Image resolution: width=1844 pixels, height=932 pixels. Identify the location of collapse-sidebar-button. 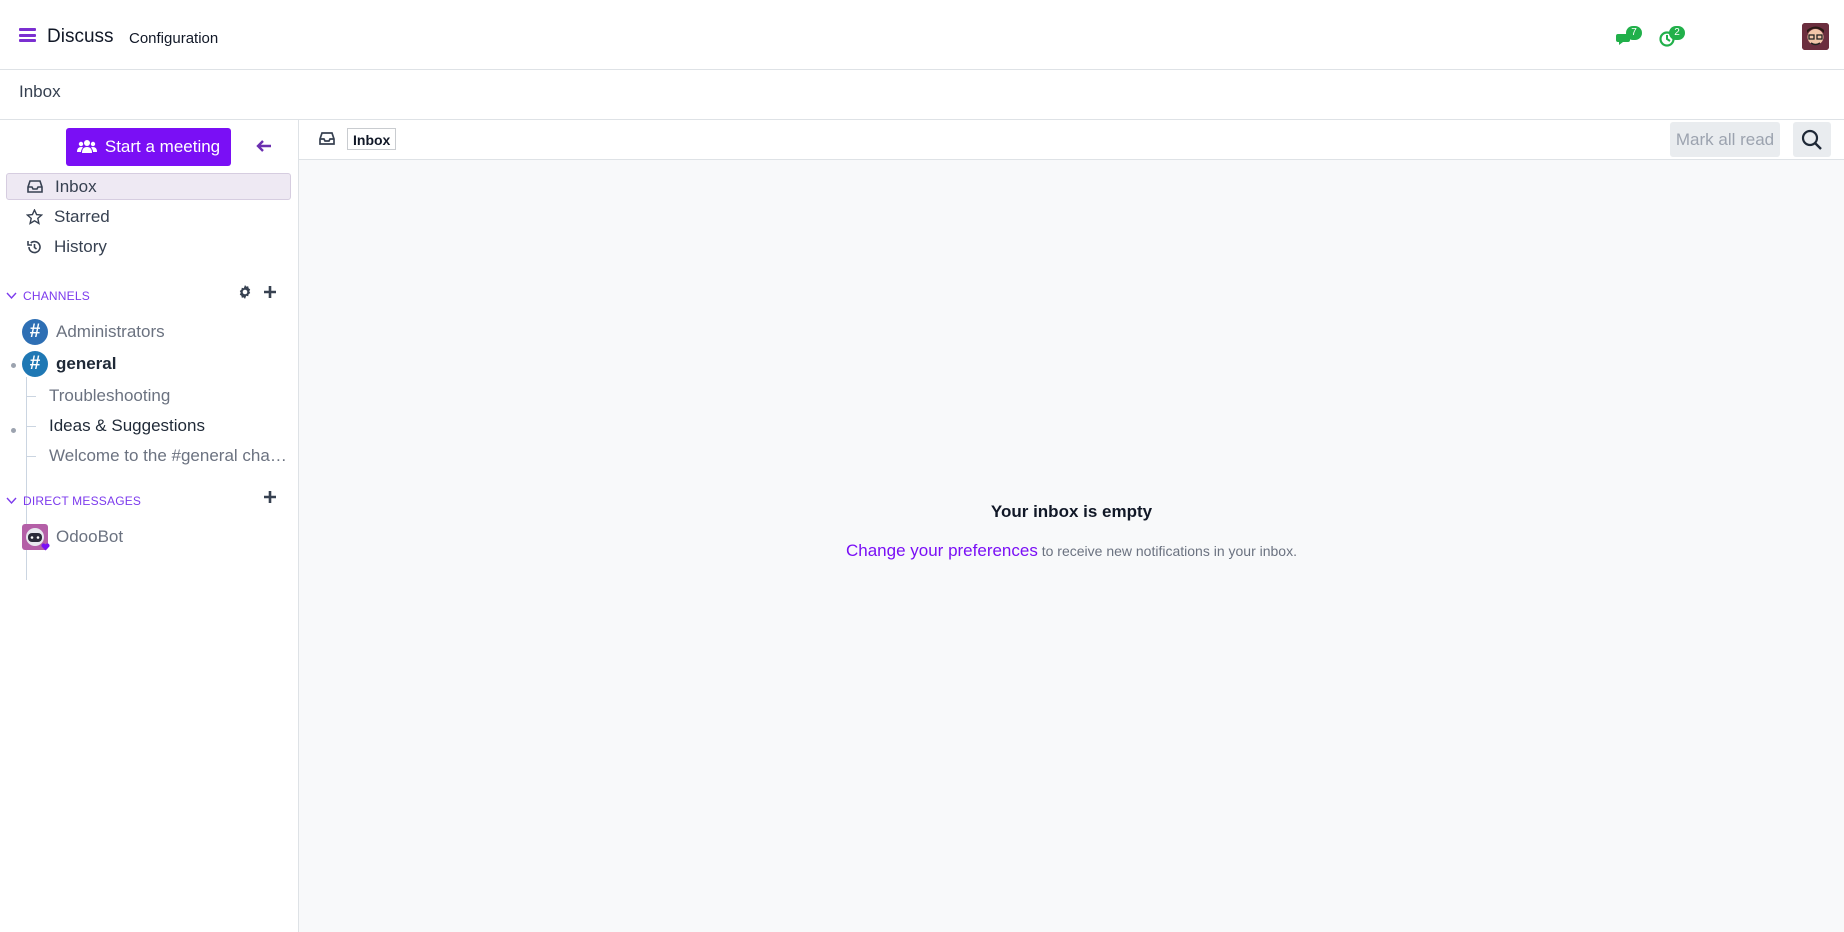
(265, 147).